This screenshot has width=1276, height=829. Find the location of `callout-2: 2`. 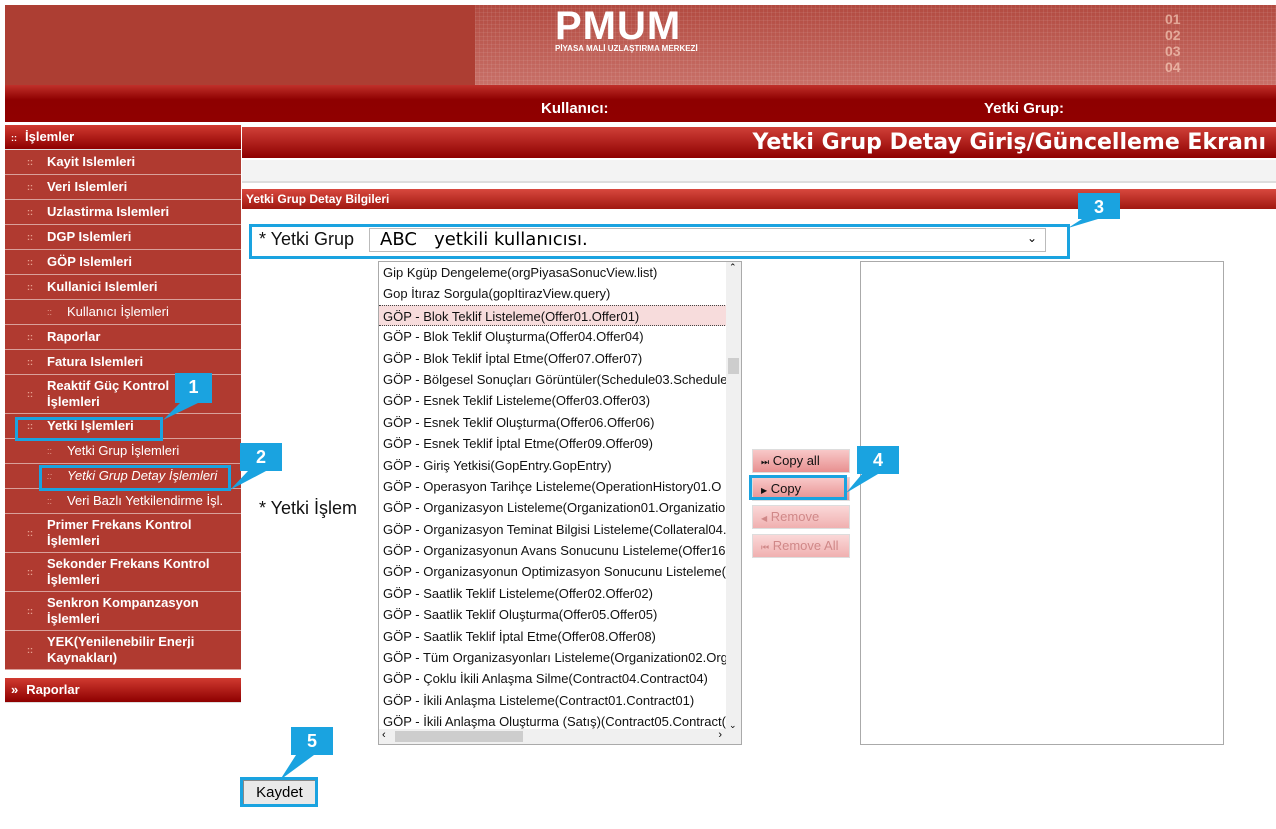

callout-2: 2 is located at coordinates (261, 457).